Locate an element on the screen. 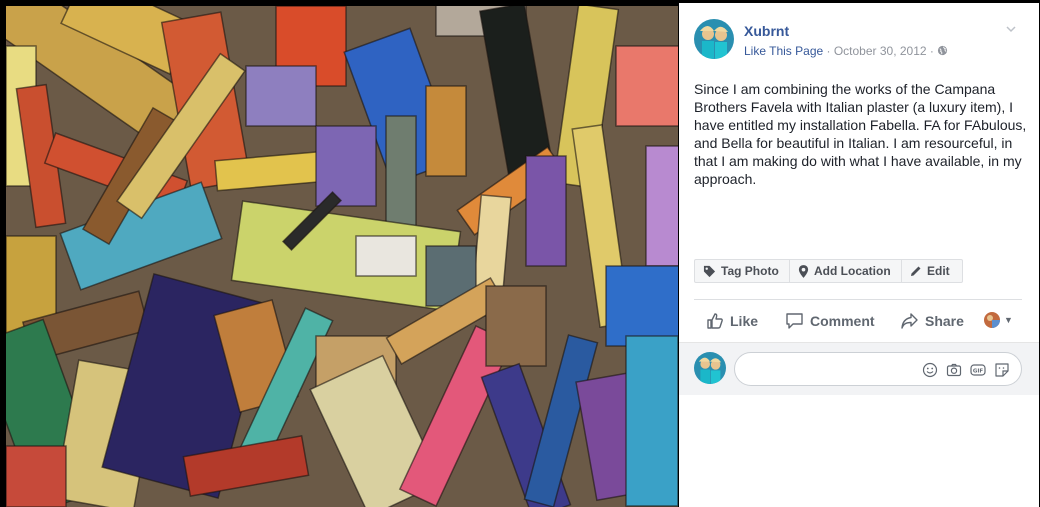 Image resolution: width=1040 pixels, height=507 pixels. share-as-selector: ▼ is located at coordinates (998, 320).